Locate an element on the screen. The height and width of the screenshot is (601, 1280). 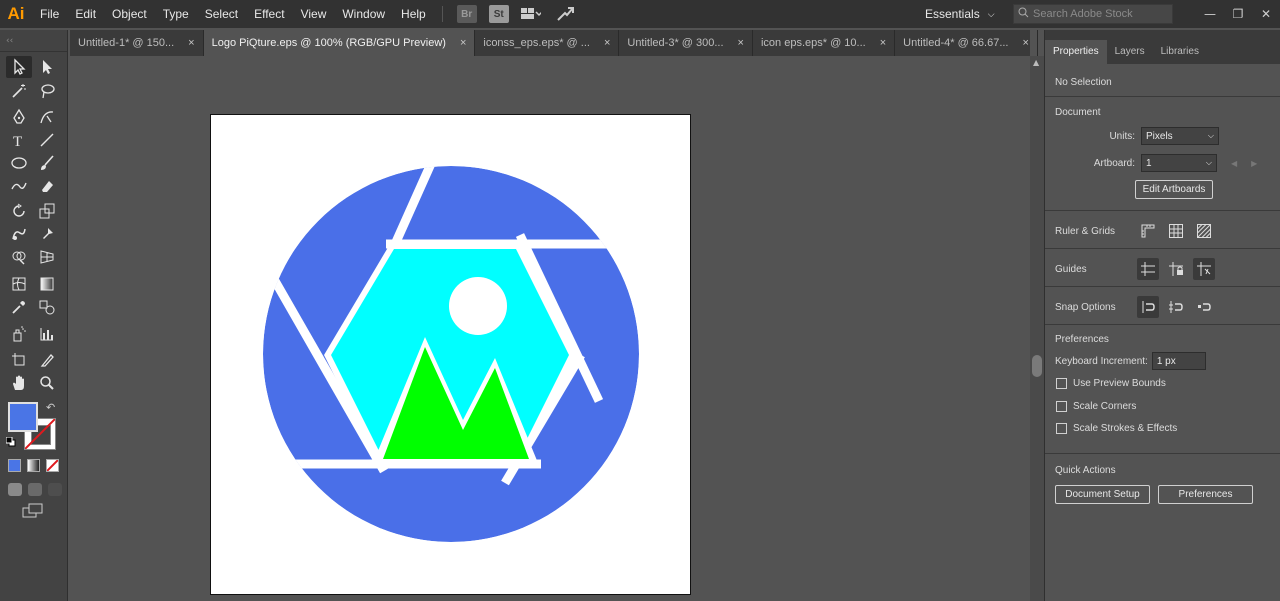
lasso-tool-icon is located at coordinates (47, 91).